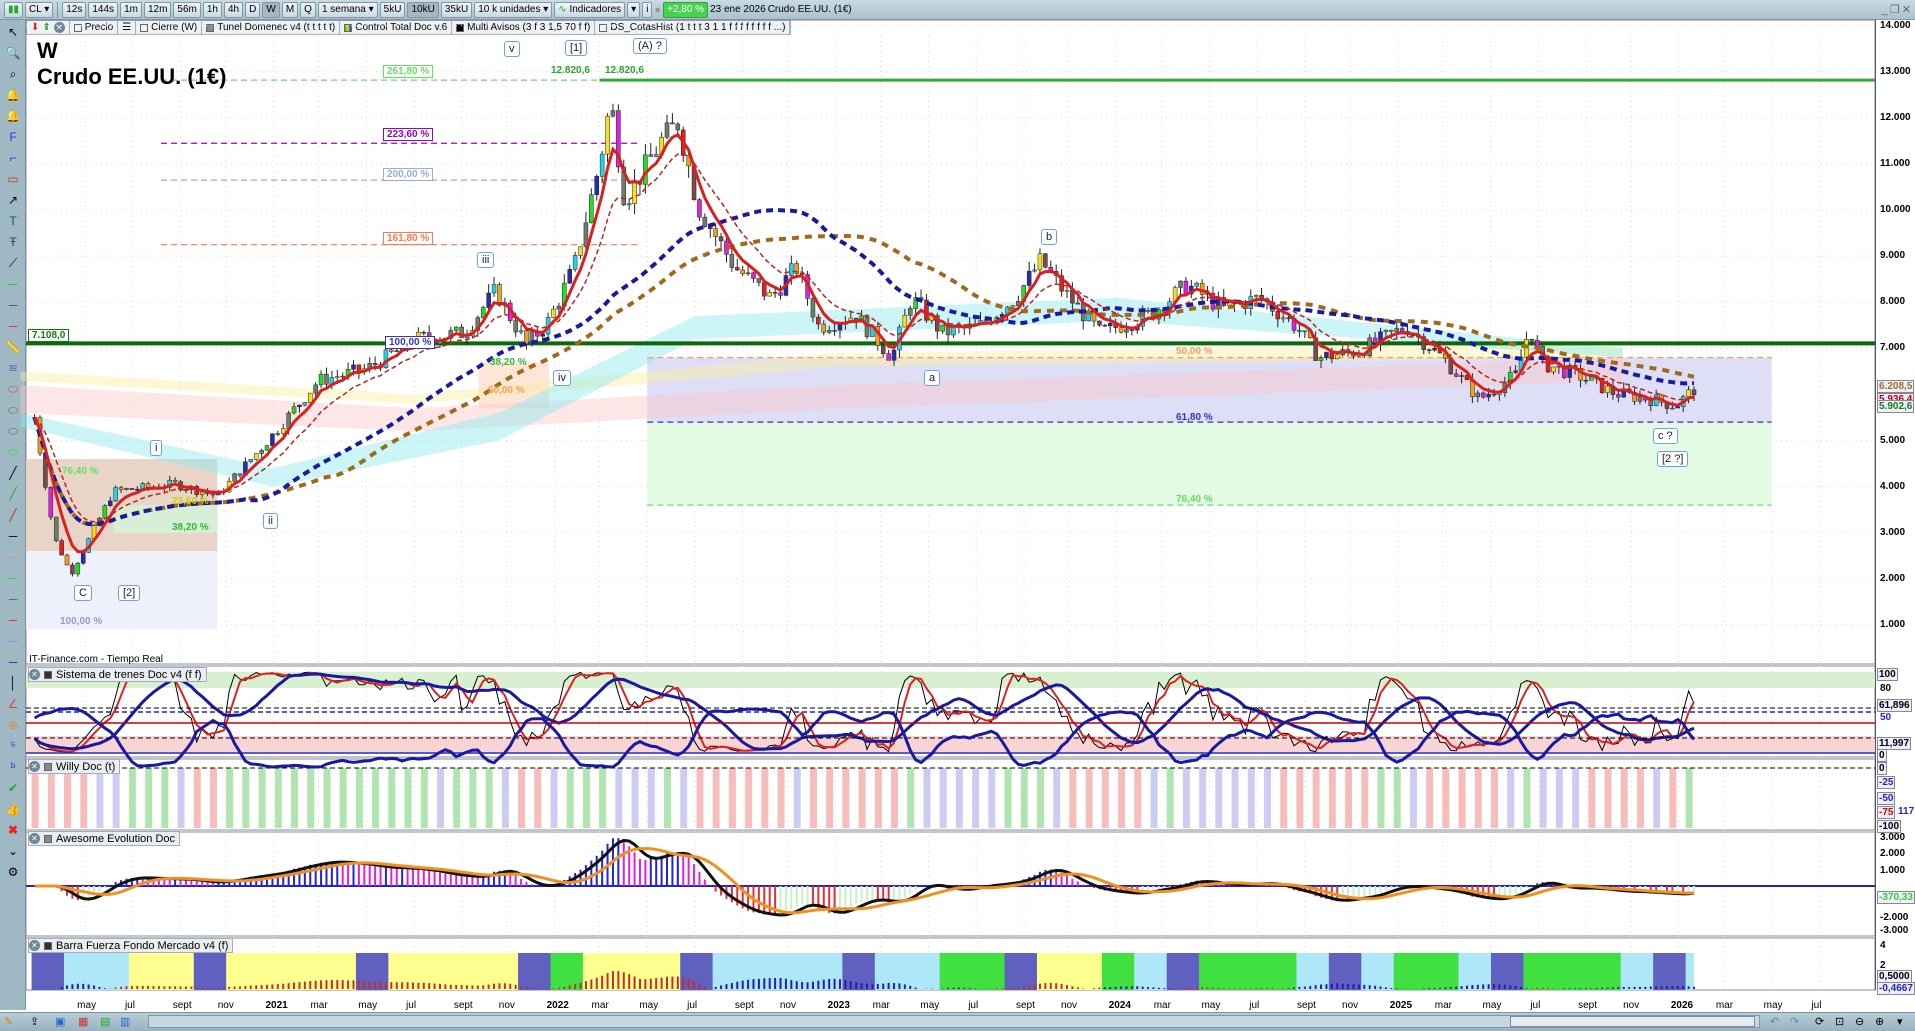 The image size is (1915, 1031). What do you see at coordinates (86, 766) in the screenshot?
I see `panel-title: Willy Doc (t)` at bounding box center [86, 766].